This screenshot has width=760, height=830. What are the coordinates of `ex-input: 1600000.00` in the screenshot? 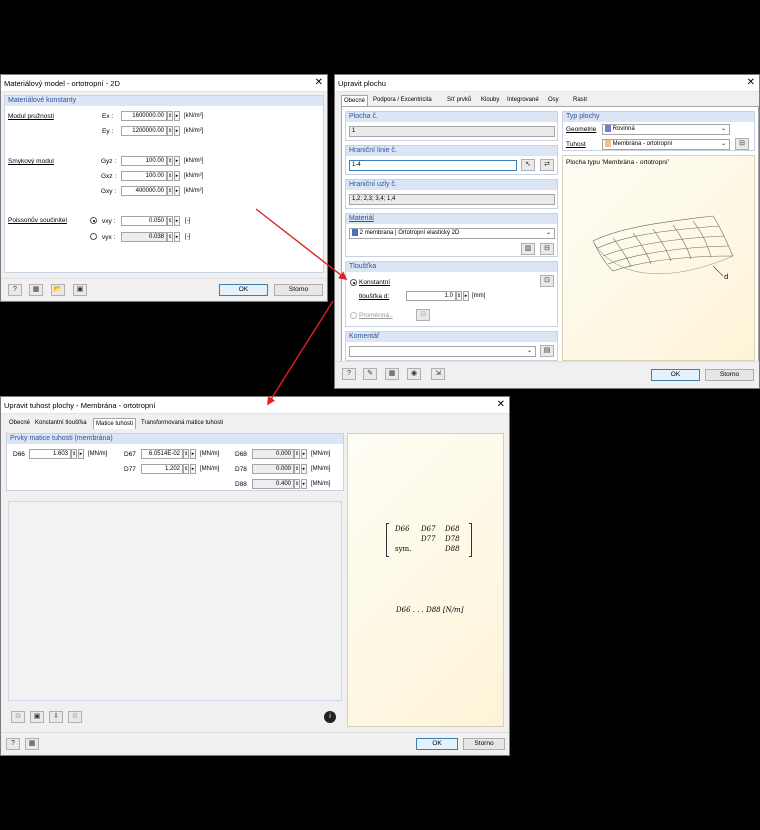 It's located at (144, 116).